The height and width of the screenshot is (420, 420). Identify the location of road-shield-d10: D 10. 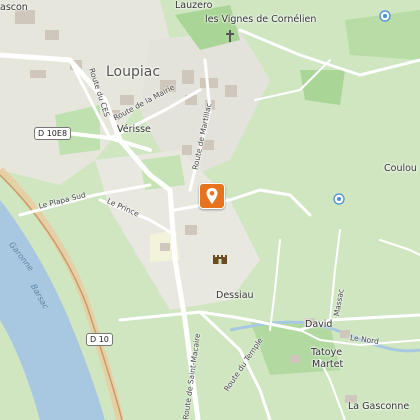
(99, 339).